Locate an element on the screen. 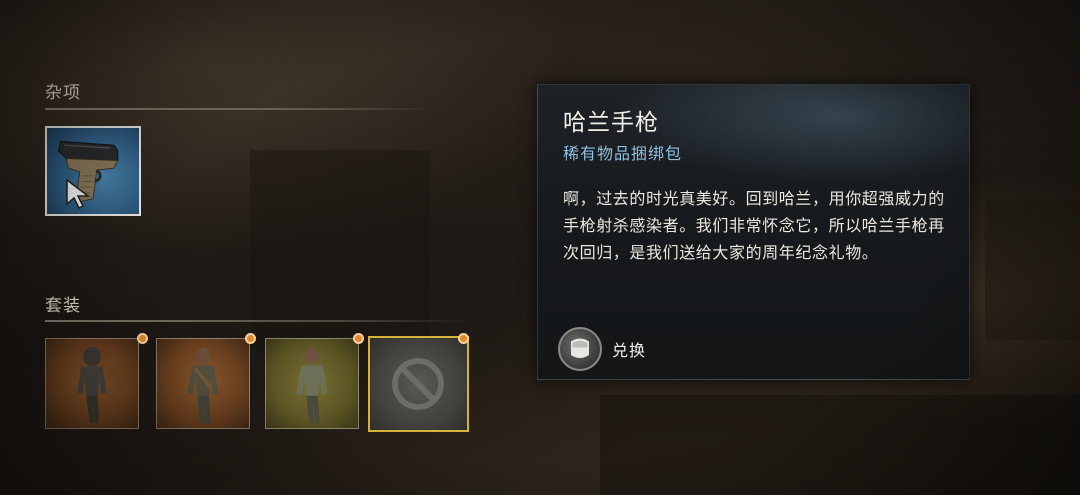  gamepad-button-icon is located at coordinates (580, 349).